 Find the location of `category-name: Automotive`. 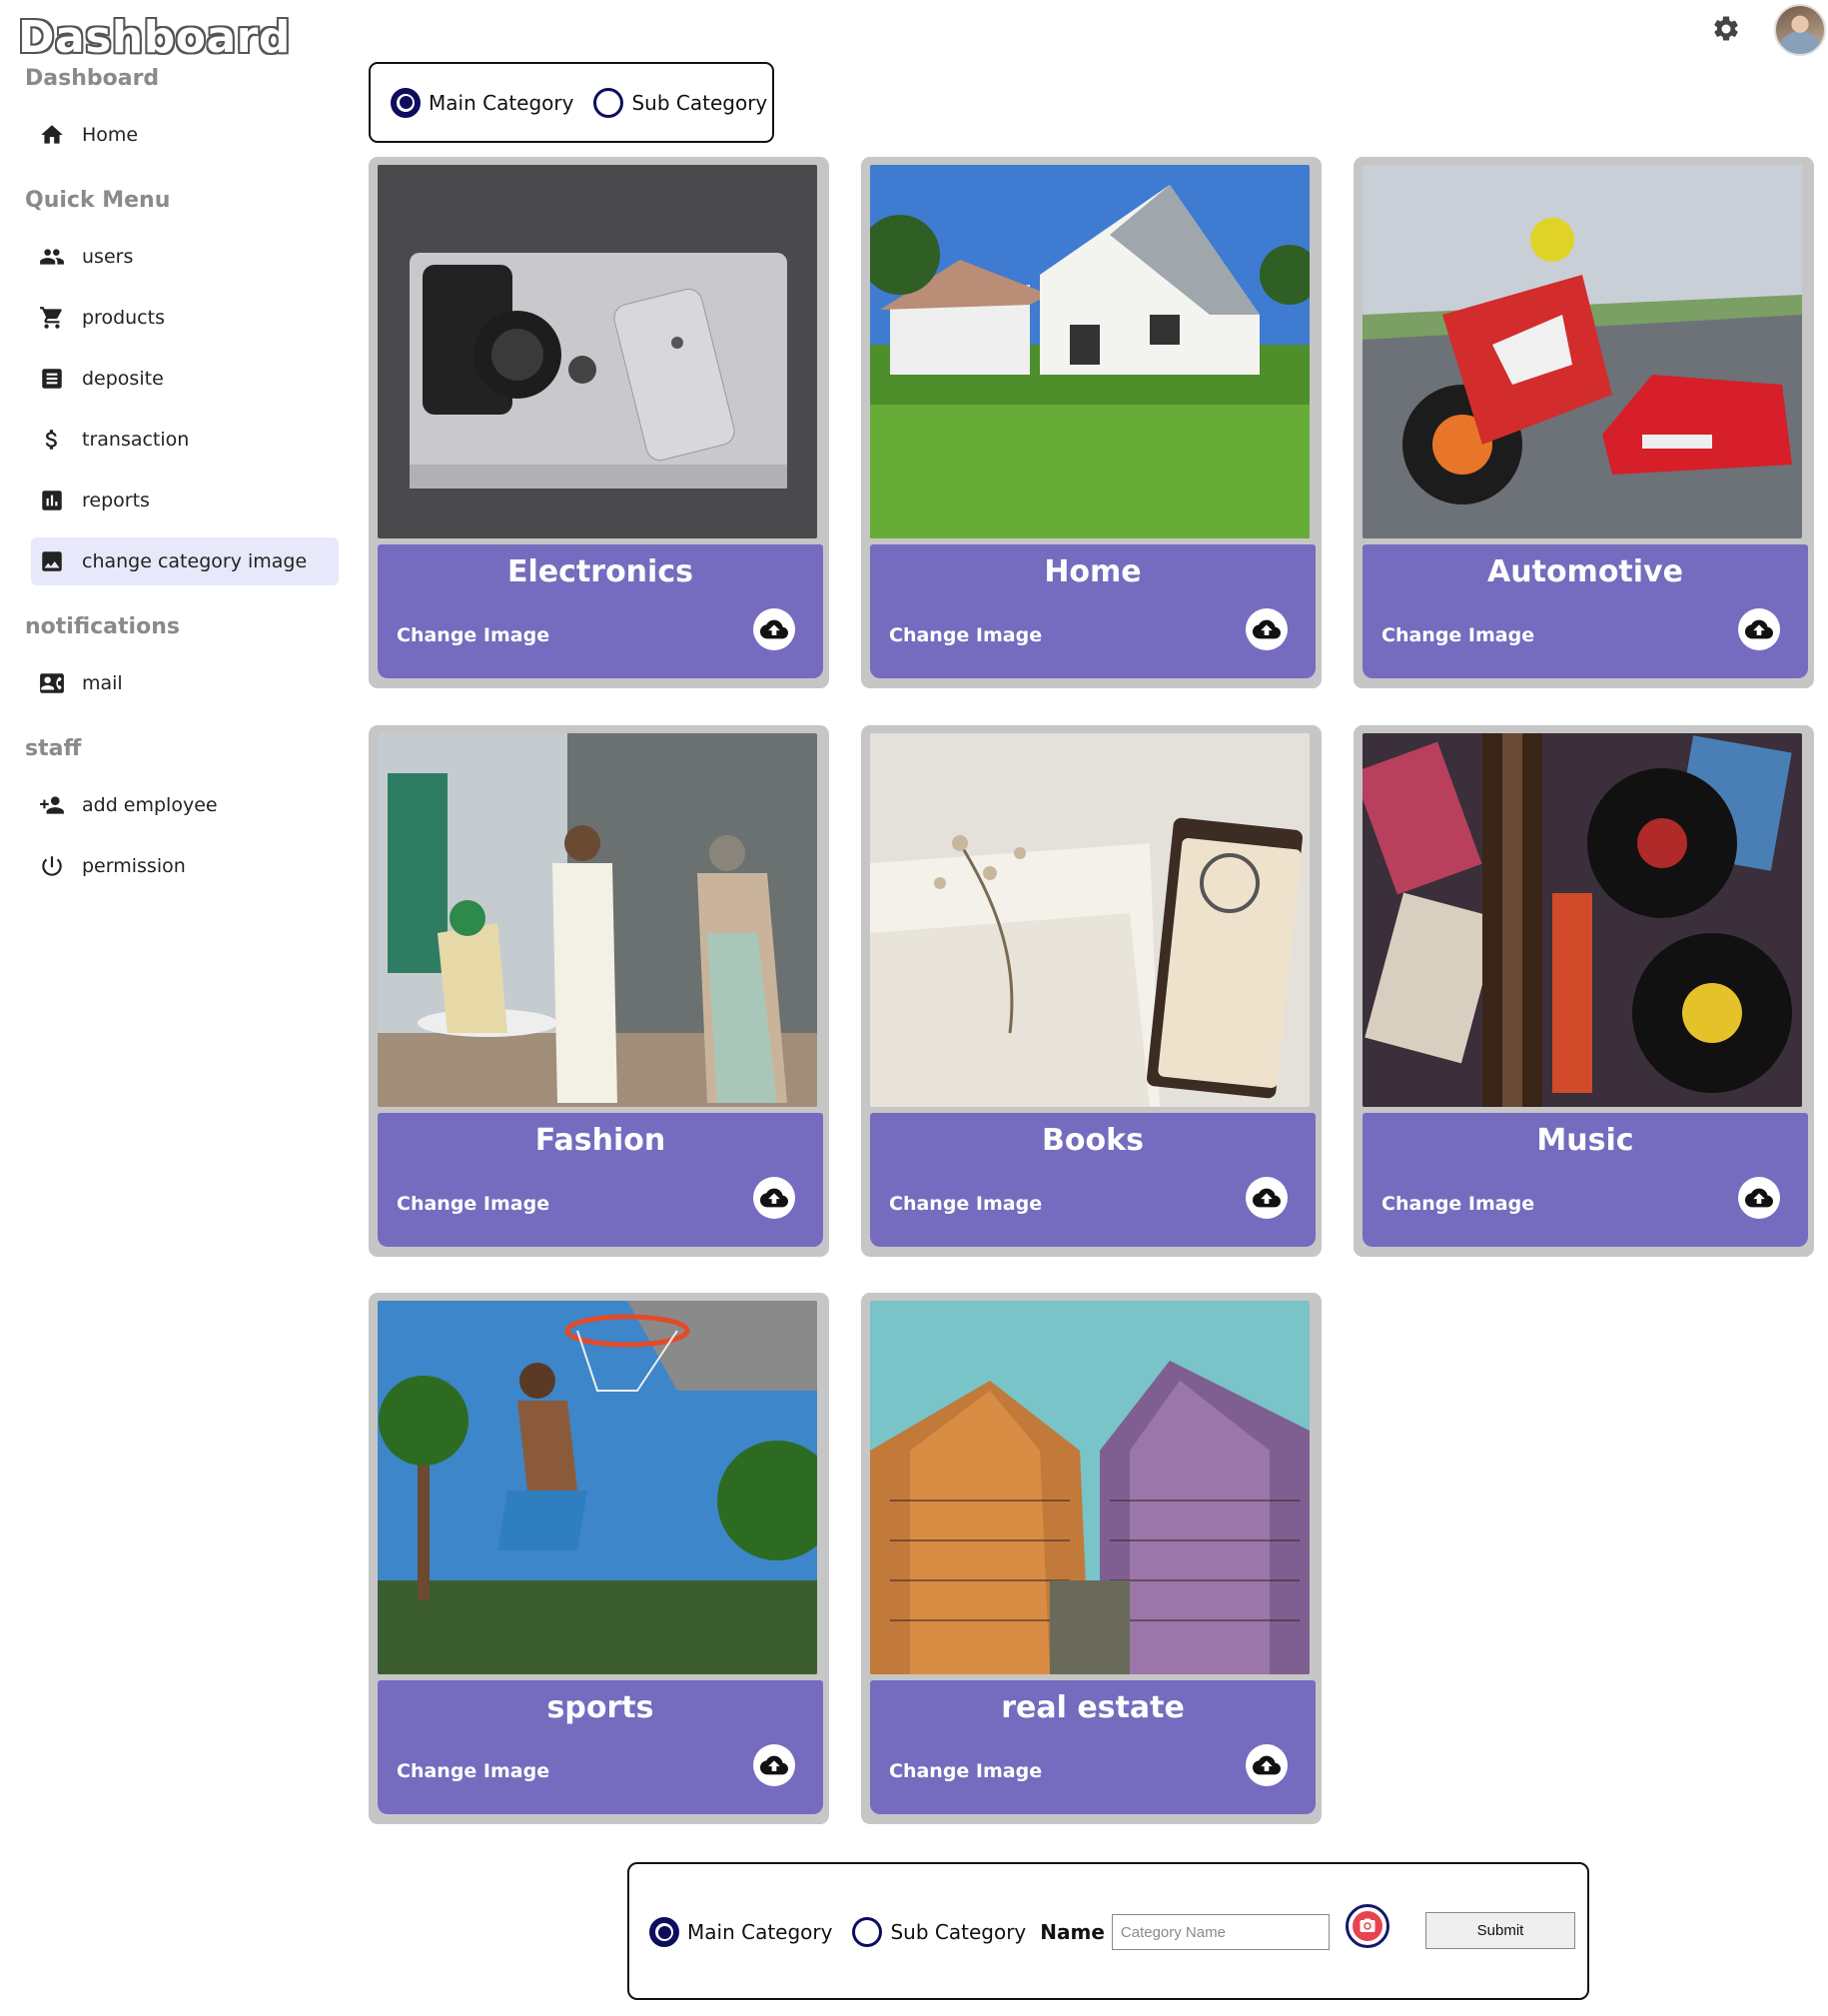

category-name: Automotive is located at coordinates (1585, 571).